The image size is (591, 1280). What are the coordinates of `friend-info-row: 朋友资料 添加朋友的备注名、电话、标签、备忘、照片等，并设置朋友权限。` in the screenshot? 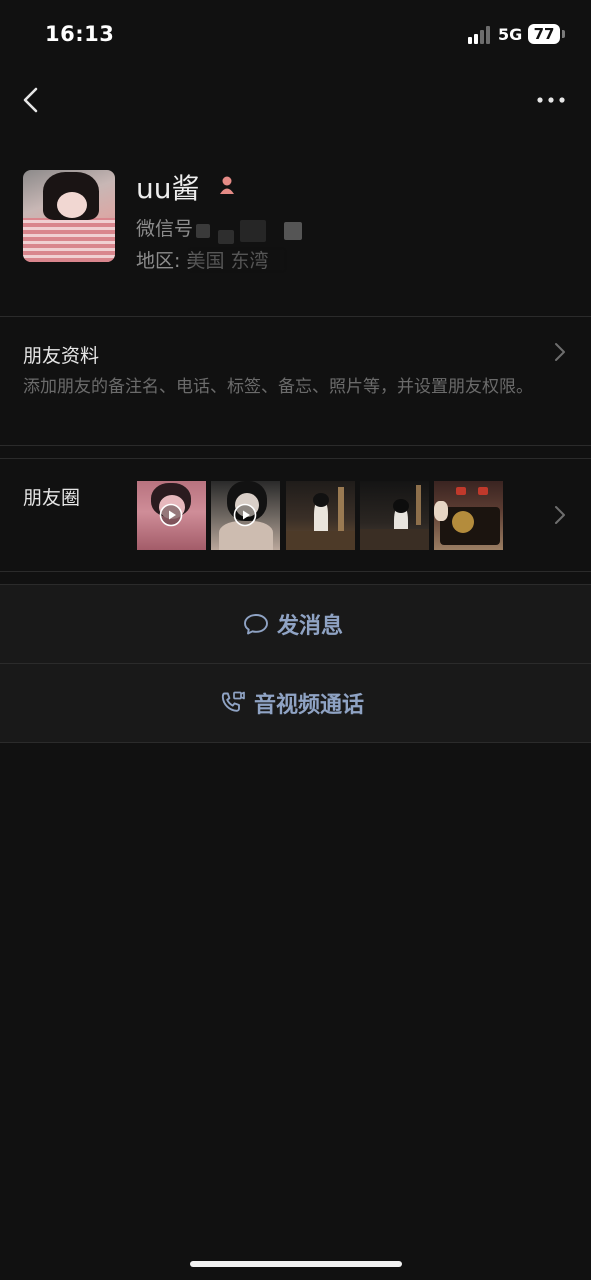 It's located at (295, 381).